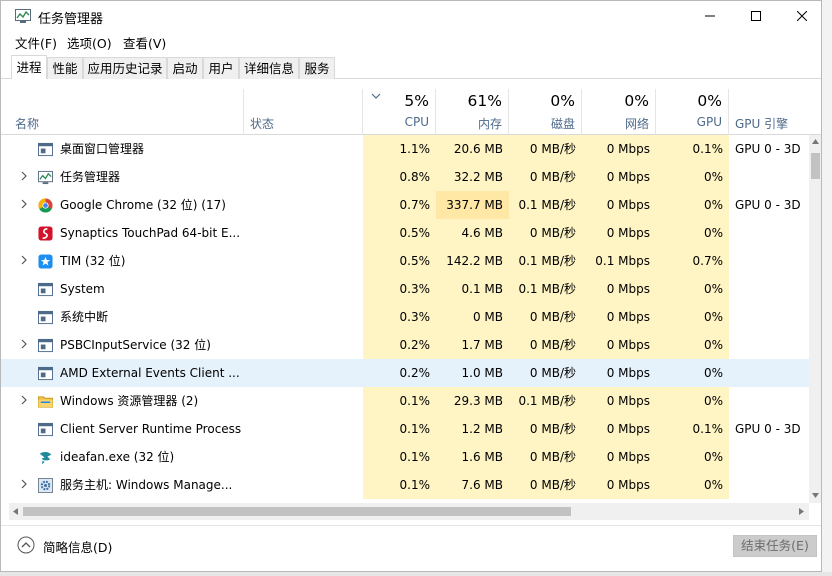  Describe the element at coordinates (692, 112) in the screenshot. I see `column-header-gpu: 0% GPU` at that location.